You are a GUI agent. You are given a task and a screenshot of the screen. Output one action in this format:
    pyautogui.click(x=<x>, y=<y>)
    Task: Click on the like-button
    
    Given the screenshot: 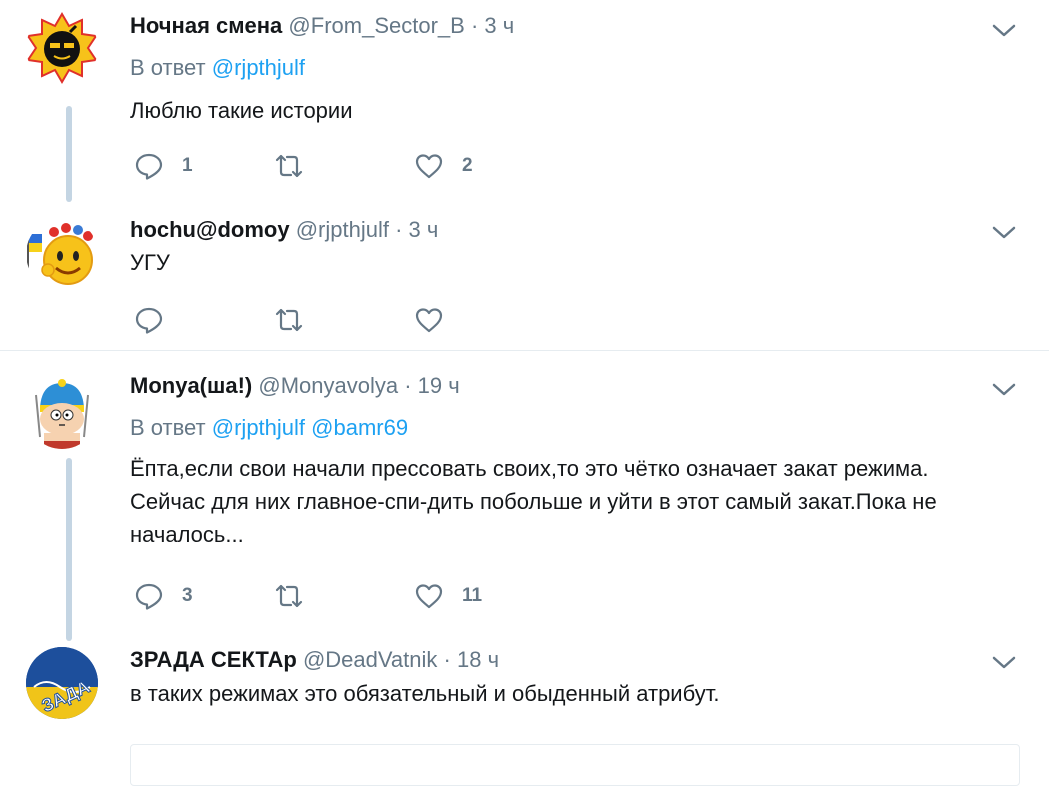 What is the action you would take?
    pyautogui.click(x=438, y=320)
    